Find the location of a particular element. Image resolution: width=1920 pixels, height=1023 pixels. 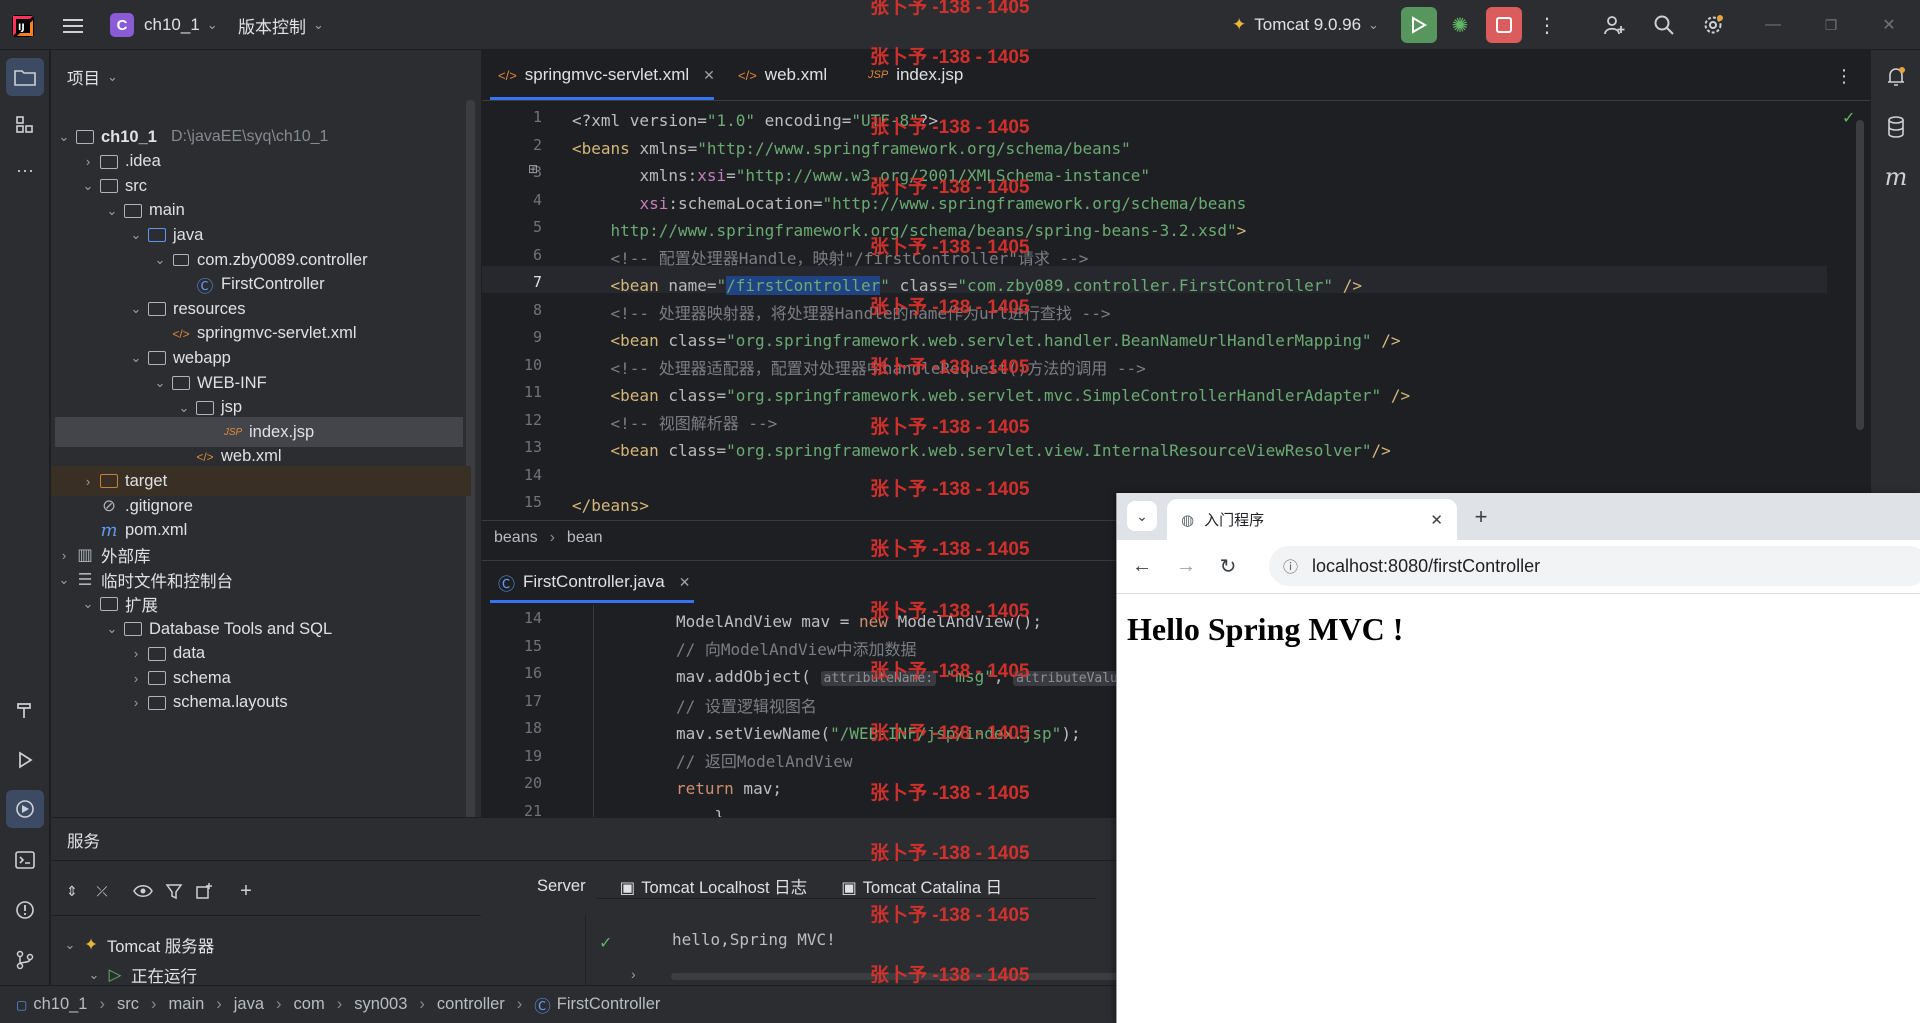

line-number: 8 is located at coordinates (537, 309).